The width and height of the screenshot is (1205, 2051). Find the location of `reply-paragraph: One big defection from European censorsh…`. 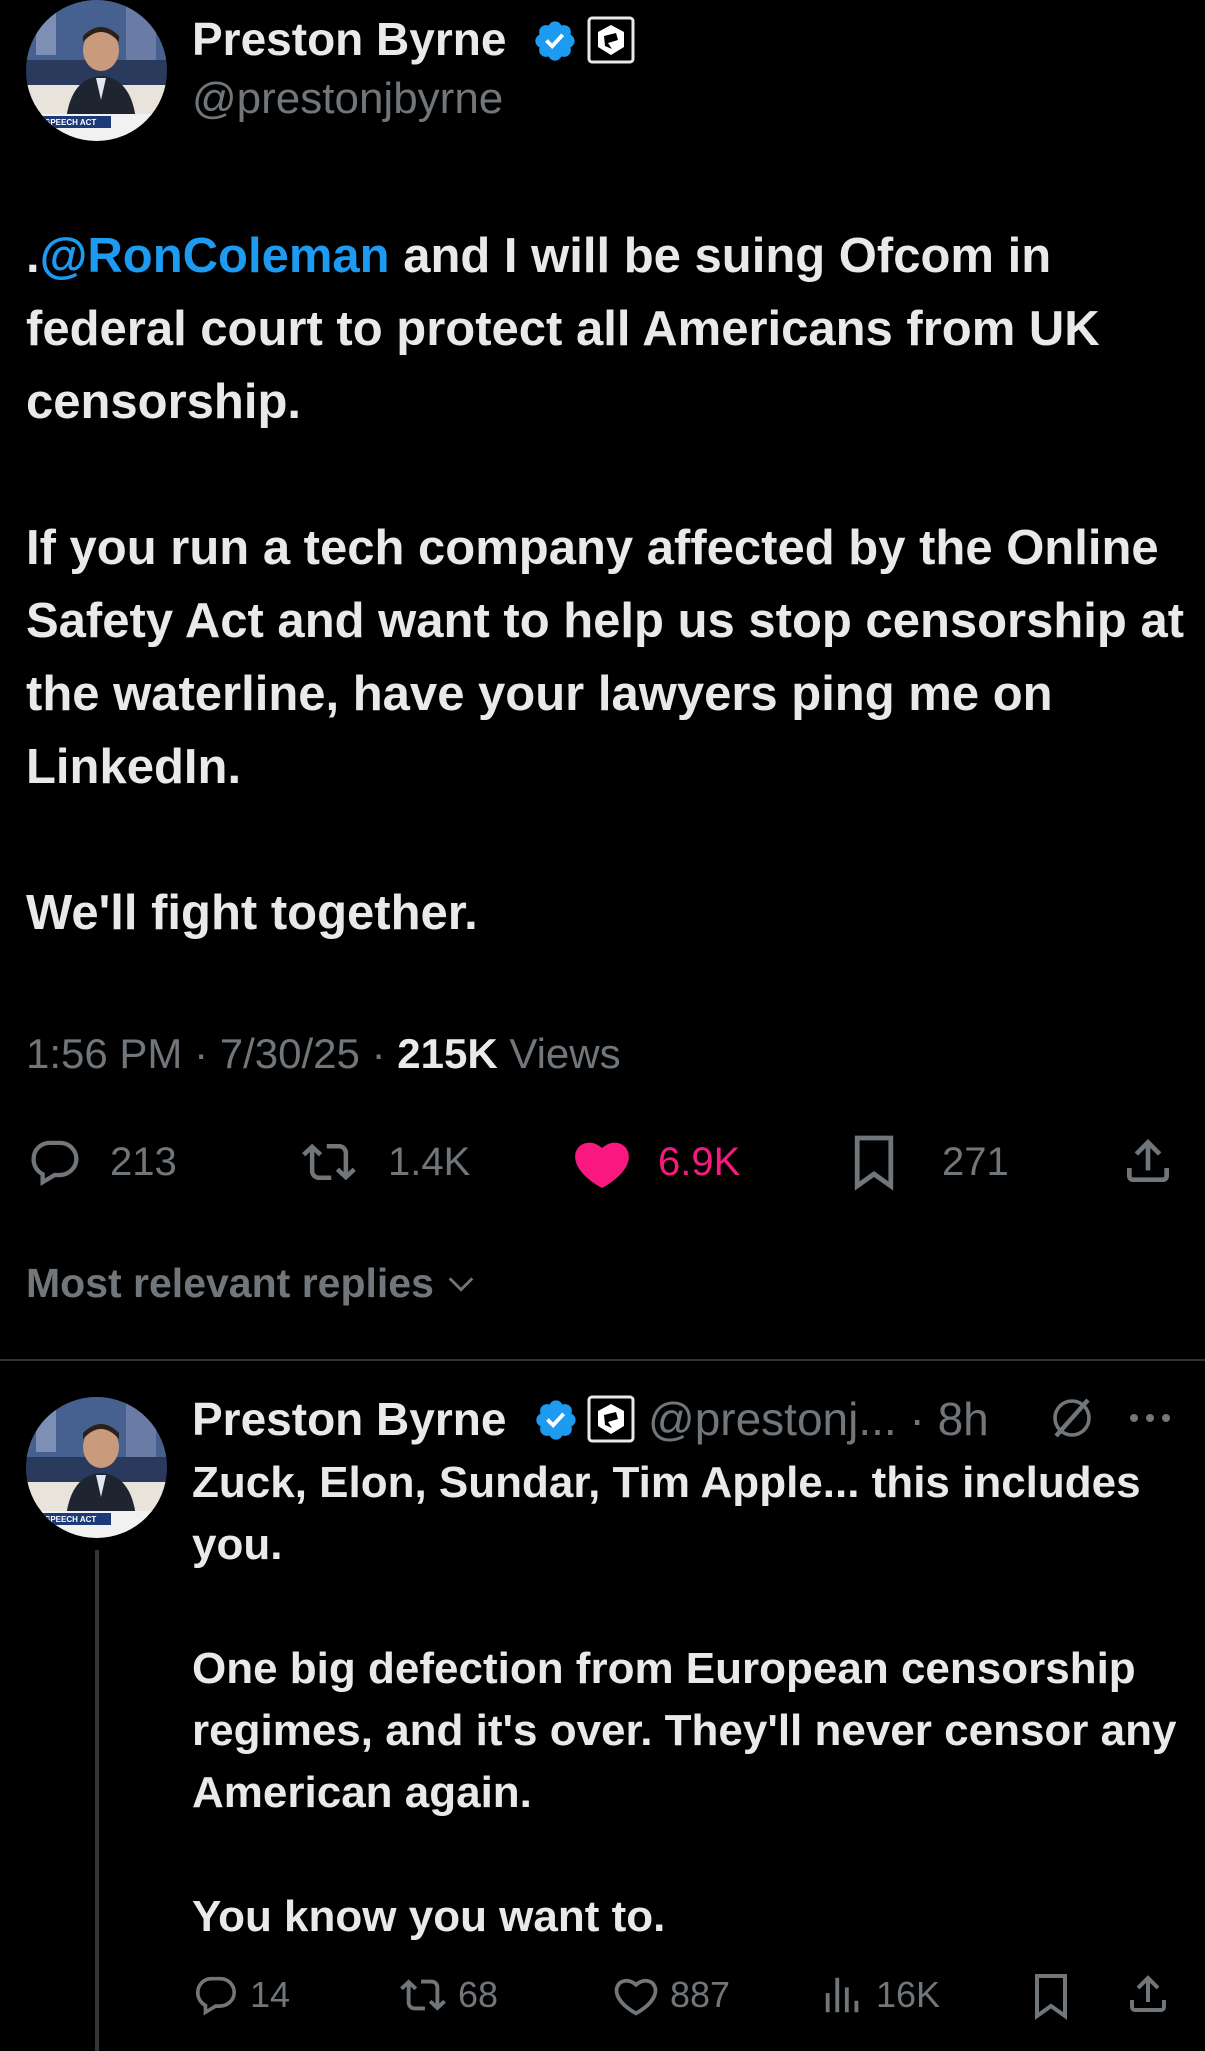

reply-paragraph: One big defection from European censorsh… is located at coordinates (684, 1730).